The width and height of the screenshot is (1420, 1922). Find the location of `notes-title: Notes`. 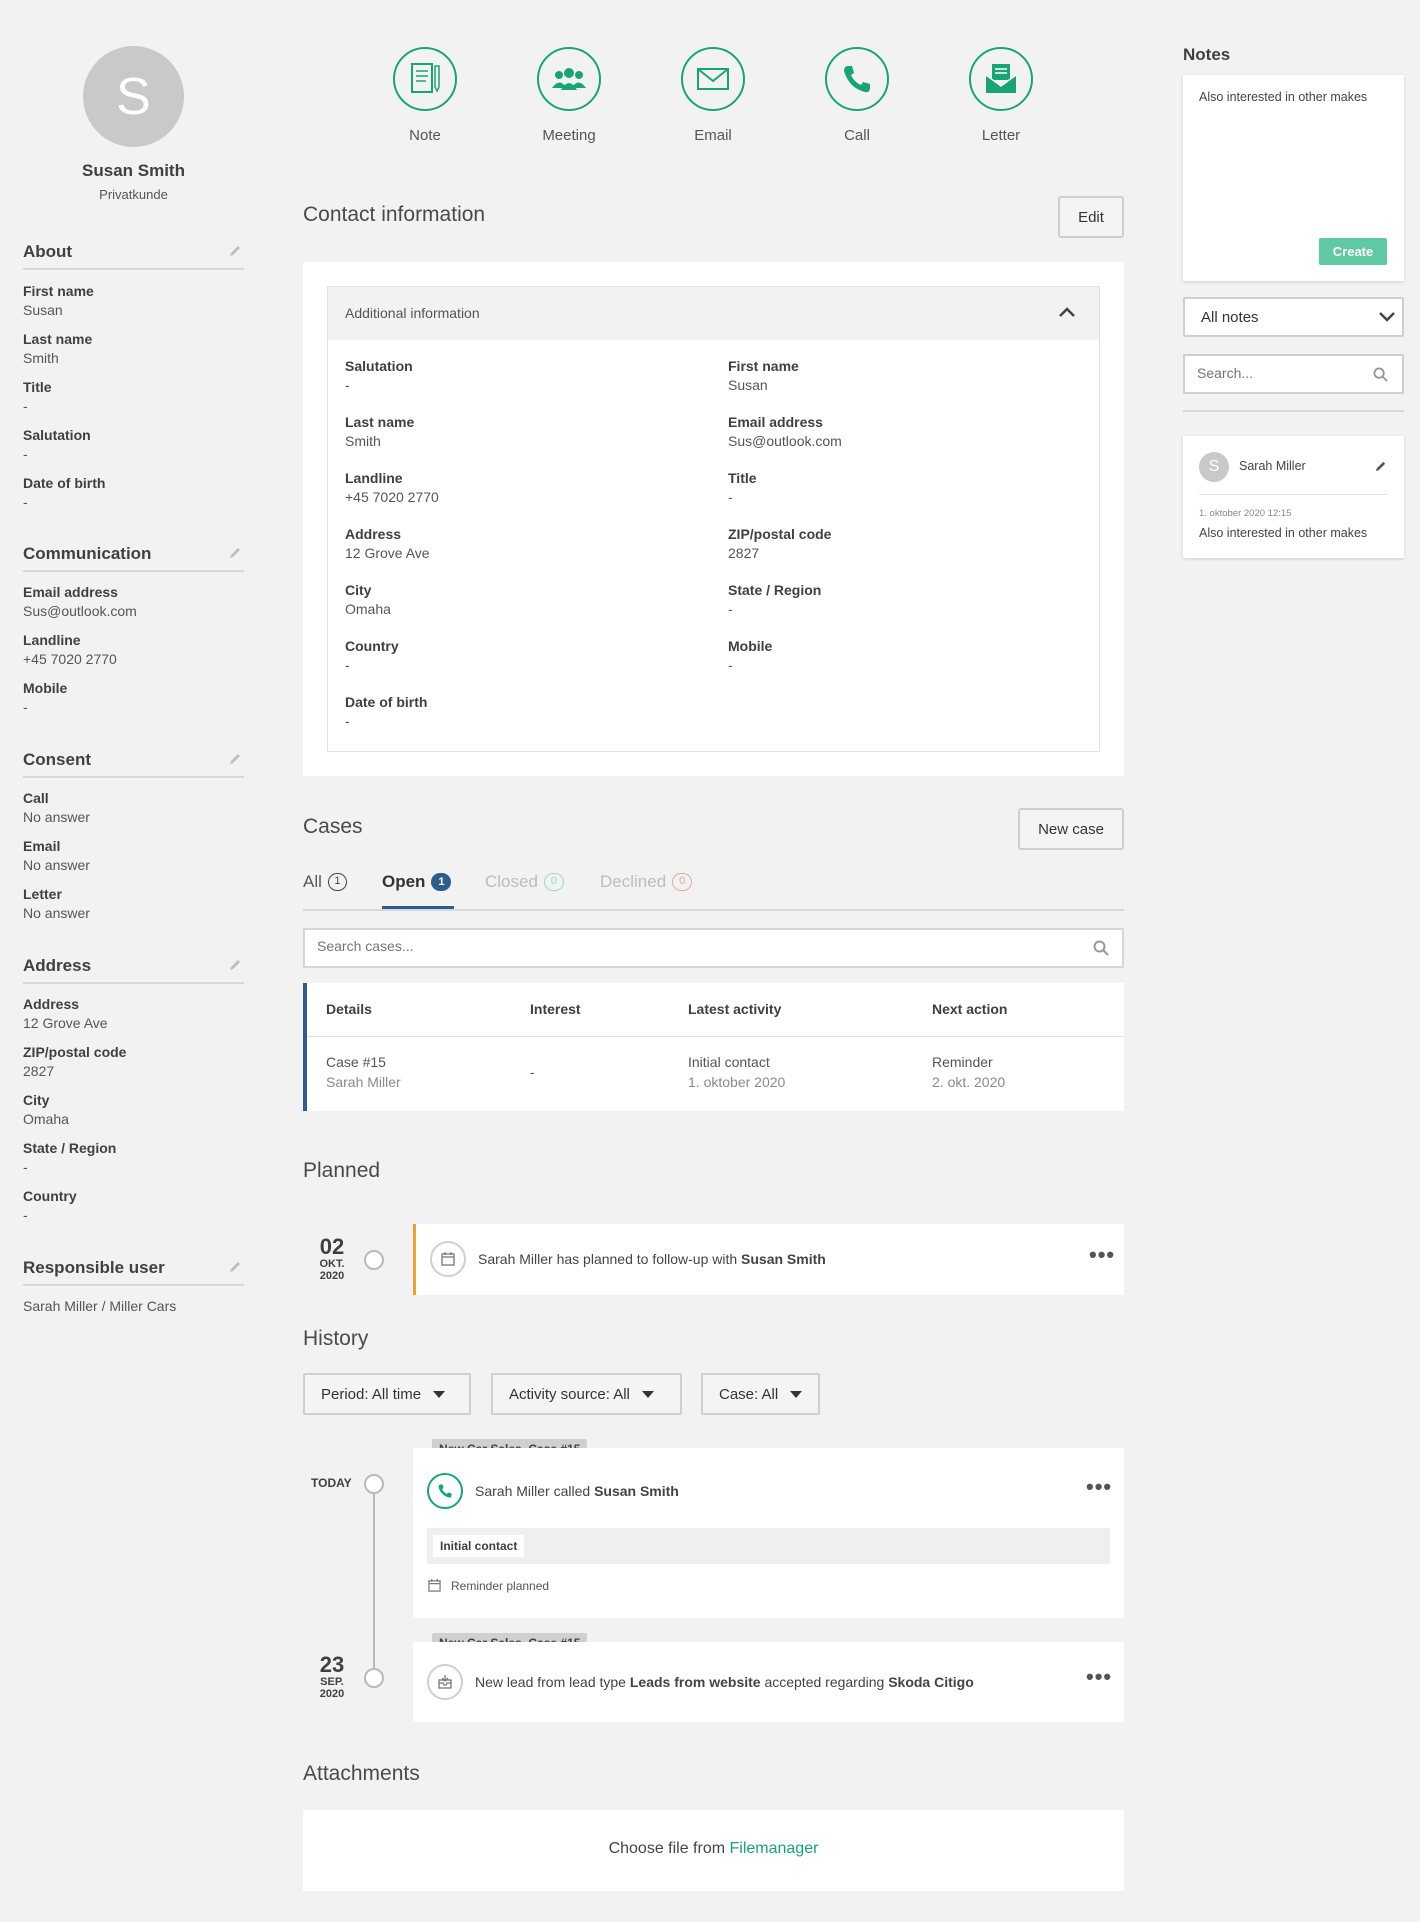

notes-title: Notes is located at coordinates (1207, 54).